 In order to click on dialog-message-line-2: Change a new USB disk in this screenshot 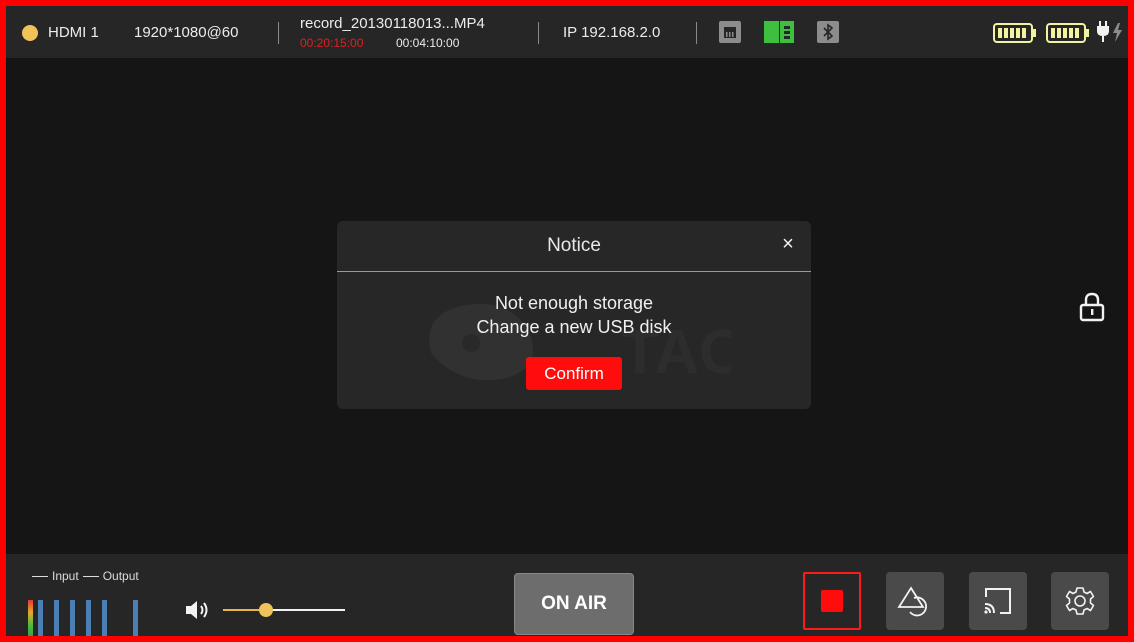, I will do `click(574, 327)`.